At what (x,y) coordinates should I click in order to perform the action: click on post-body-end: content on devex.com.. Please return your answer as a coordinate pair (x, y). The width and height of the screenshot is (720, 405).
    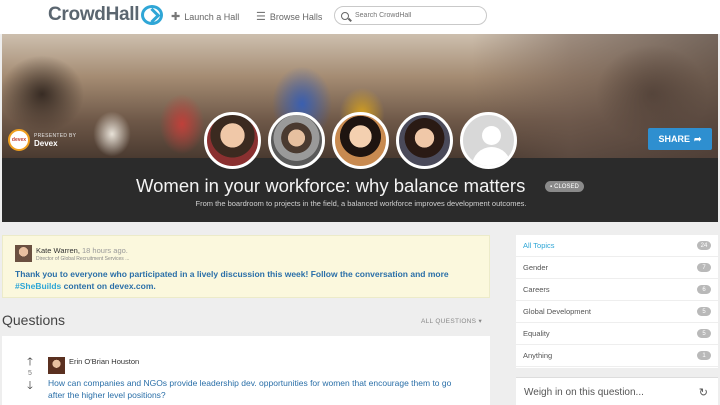
    Looking at the image, I should click on (108, 286).